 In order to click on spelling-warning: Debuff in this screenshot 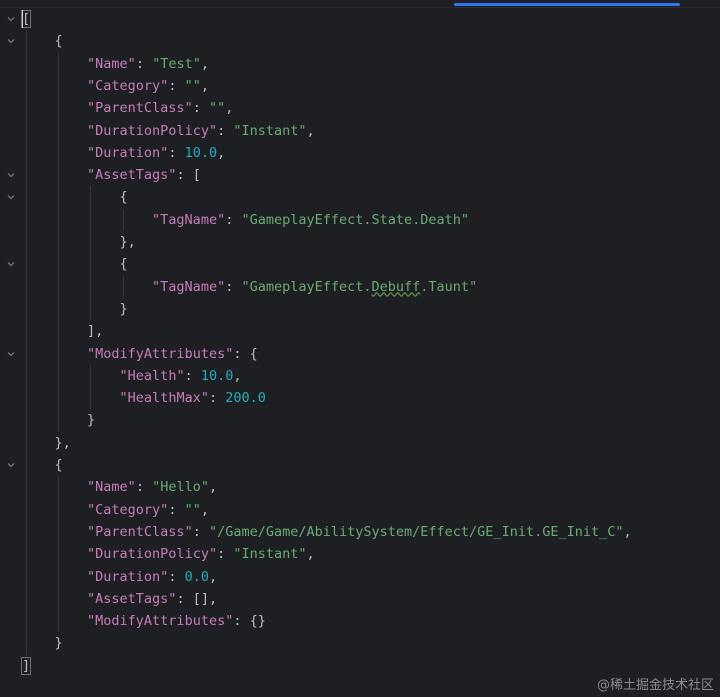, I will do `click(396, 287)`.